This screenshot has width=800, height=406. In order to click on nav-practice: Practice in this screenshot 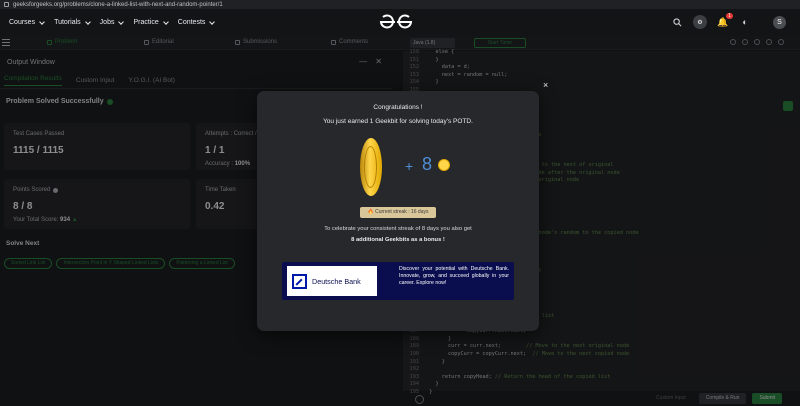, I will do `click(151, 22)`.